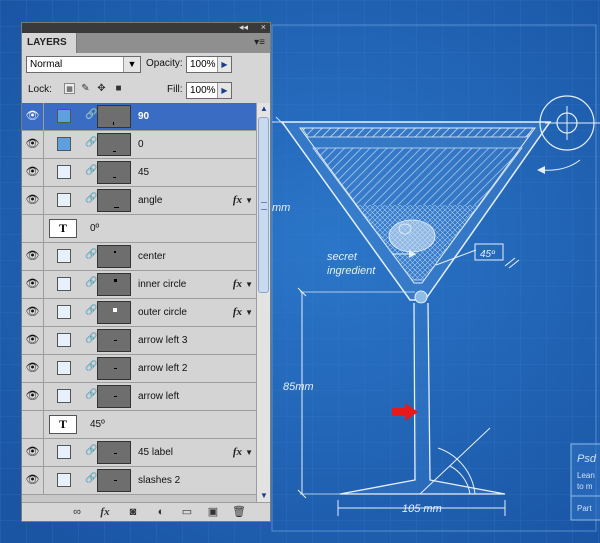 This screenshot has height=543, width=600. What do you see at coordinates (101, 88) in the screenshot?
I see `lock-move-icon: ✥` at bounding box center [101, 88].